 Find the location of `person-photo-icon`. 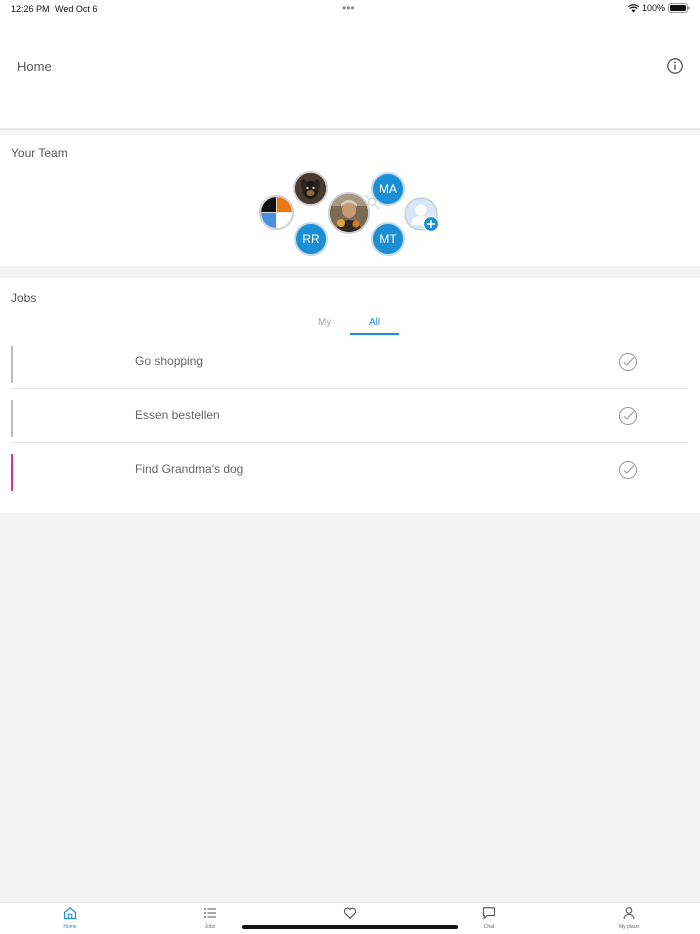

person-photo-icon is located at coordinates (349, 213).